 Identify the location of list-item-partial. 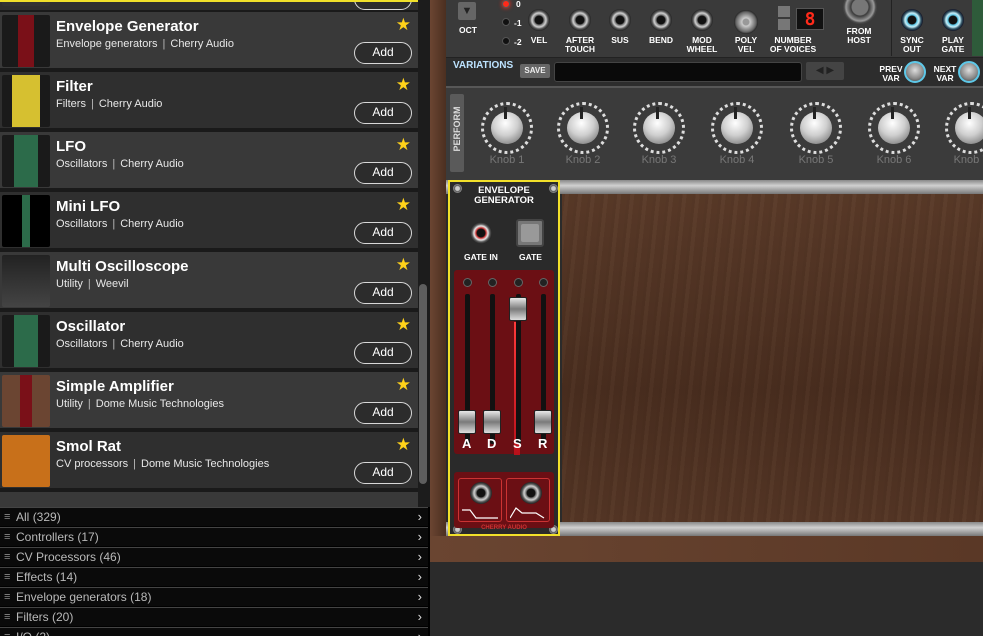
(209, 499).